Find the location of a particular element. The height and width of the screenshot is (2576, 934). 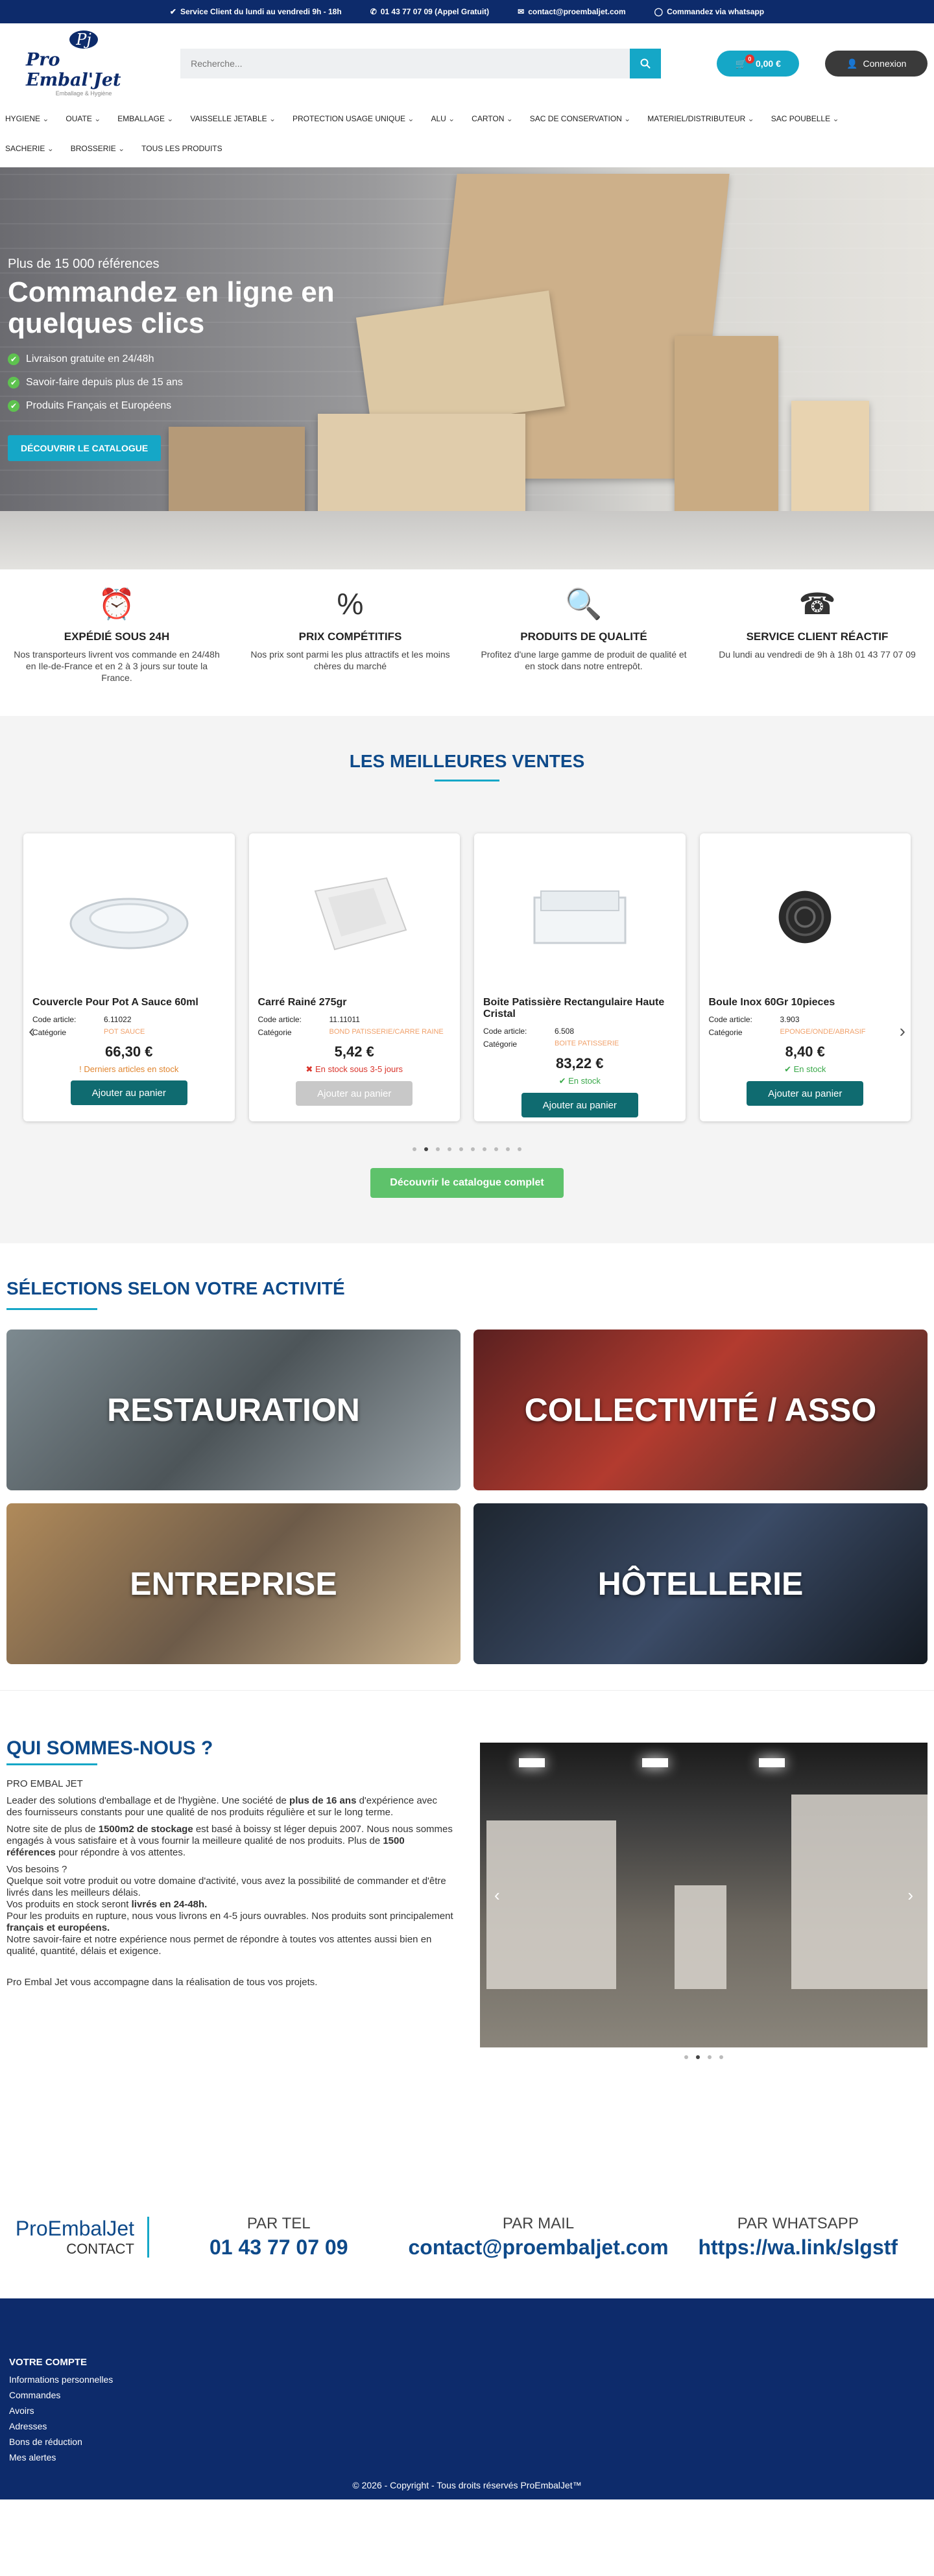

steel-wool-image is located at coordinates (805, 917).